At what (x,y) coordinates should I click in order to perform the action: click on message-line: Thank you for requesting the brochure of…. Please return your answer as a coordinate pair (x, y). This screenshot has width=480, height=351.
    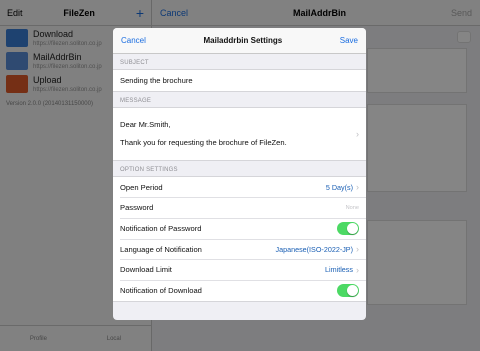
    Looking at the image, I should click on (203, 142).